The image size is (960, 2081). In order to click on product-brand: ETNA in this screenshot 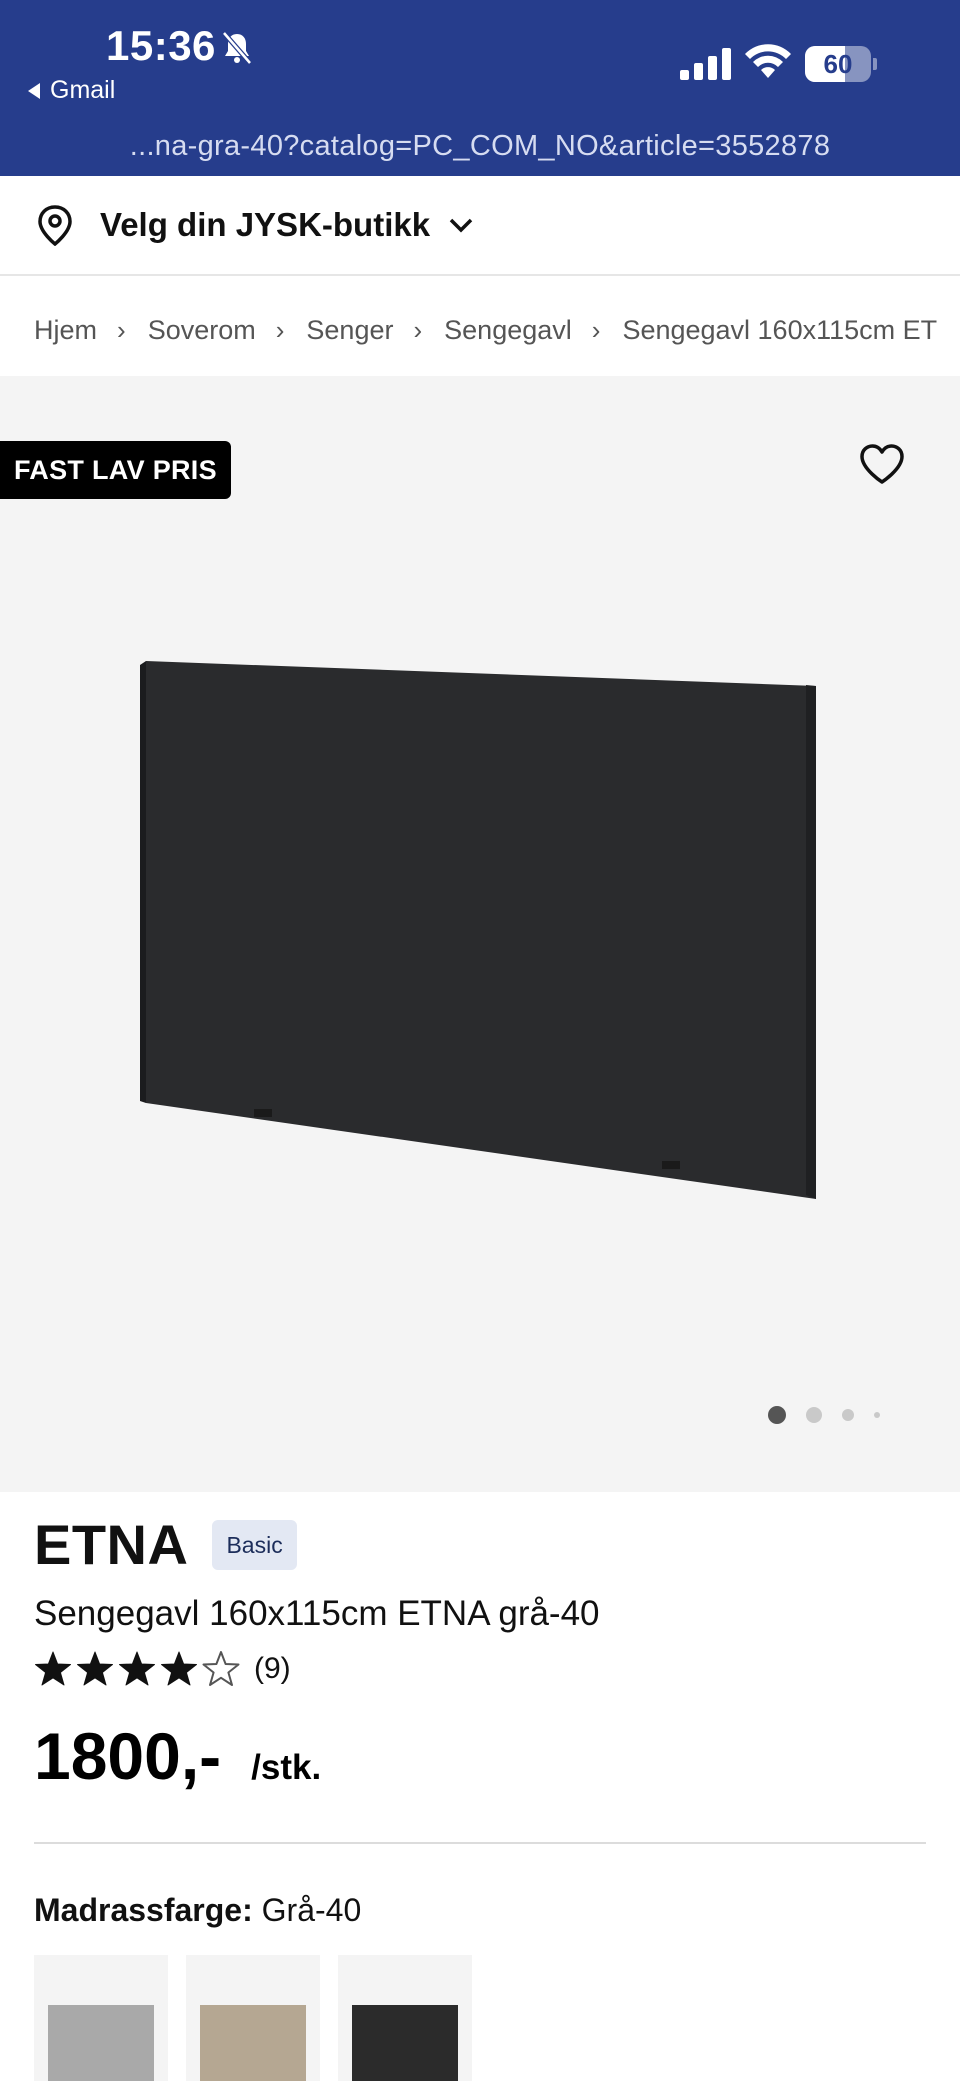, I will do `click(111, 1544)`.